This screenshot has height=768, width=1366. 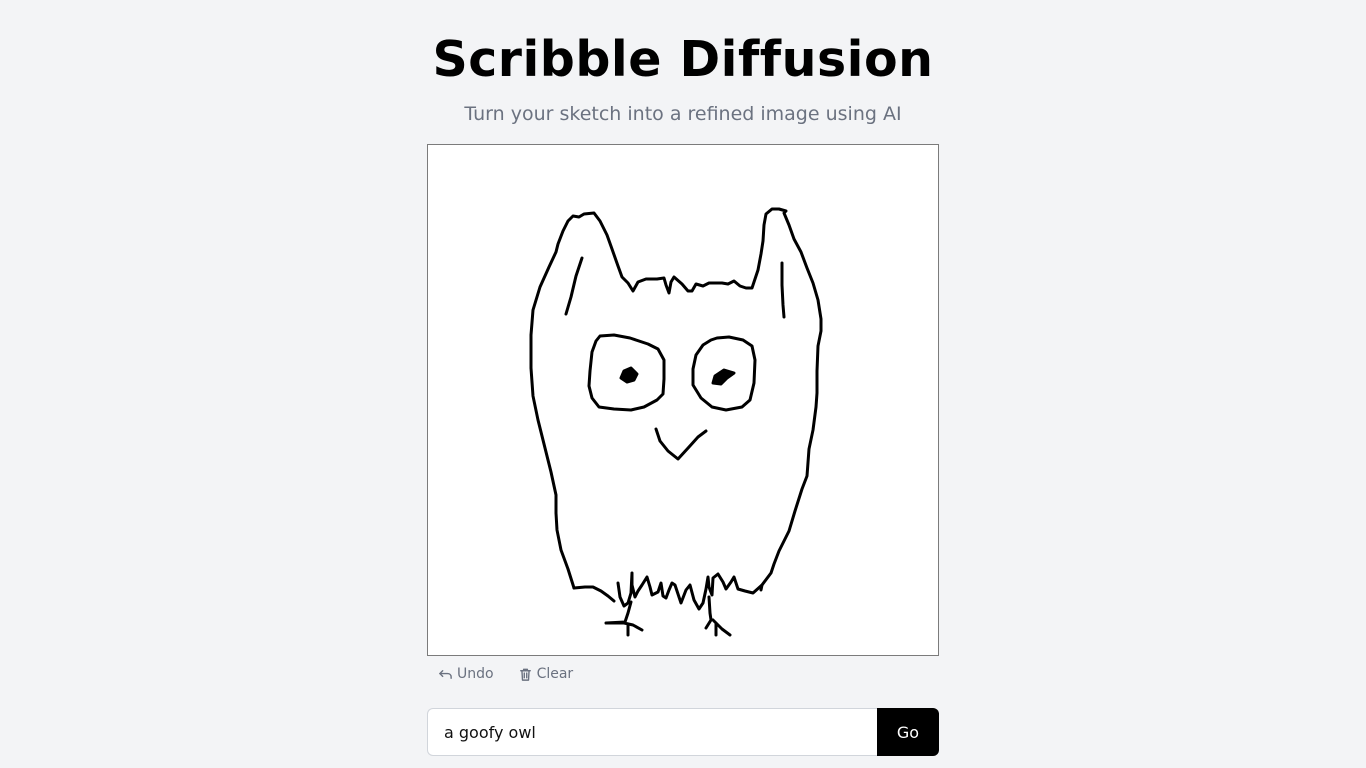 I want to click on prompt-input, so click(x=652, y=732).